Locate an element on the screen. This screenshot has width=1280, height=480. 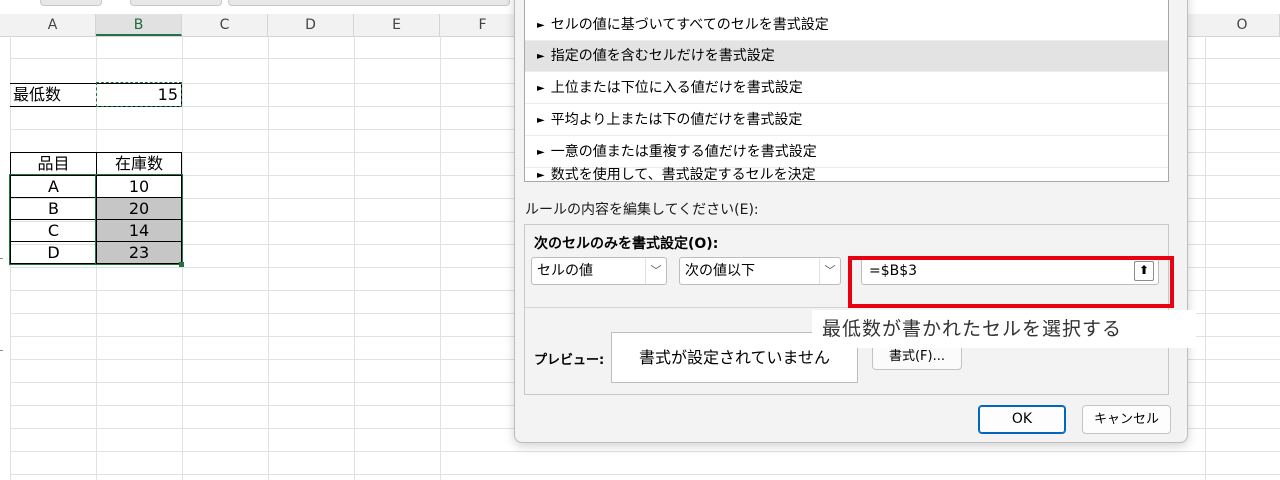
table-header-qty: 在庫数 is located at coordinates (139, 164).